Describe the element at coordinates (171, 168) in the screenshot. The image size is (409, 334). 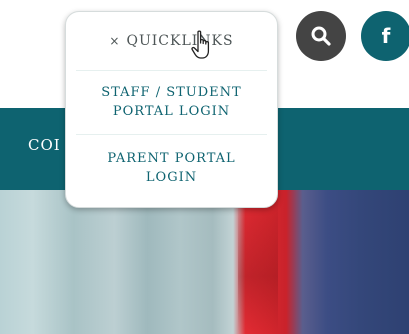
I see `parent-portal-login-link: PARENT PORTAL LOGIN` at that location.